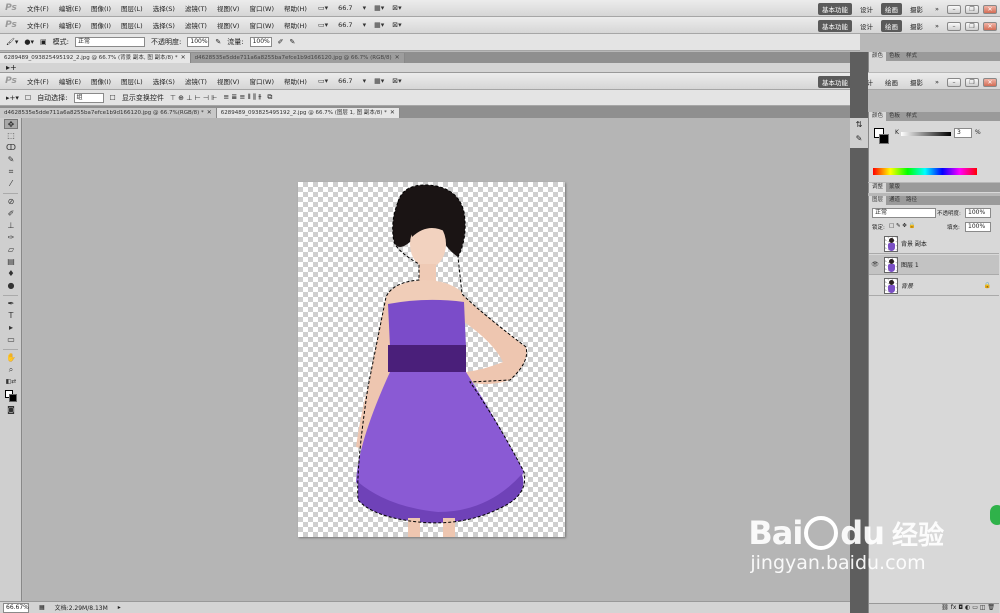 This screenshot has height=613, width=1000. What do you see at coordinates (16, 607) in the screenshot?
I see `status-zoom: 66.67%` at bounding box center [16, 607].